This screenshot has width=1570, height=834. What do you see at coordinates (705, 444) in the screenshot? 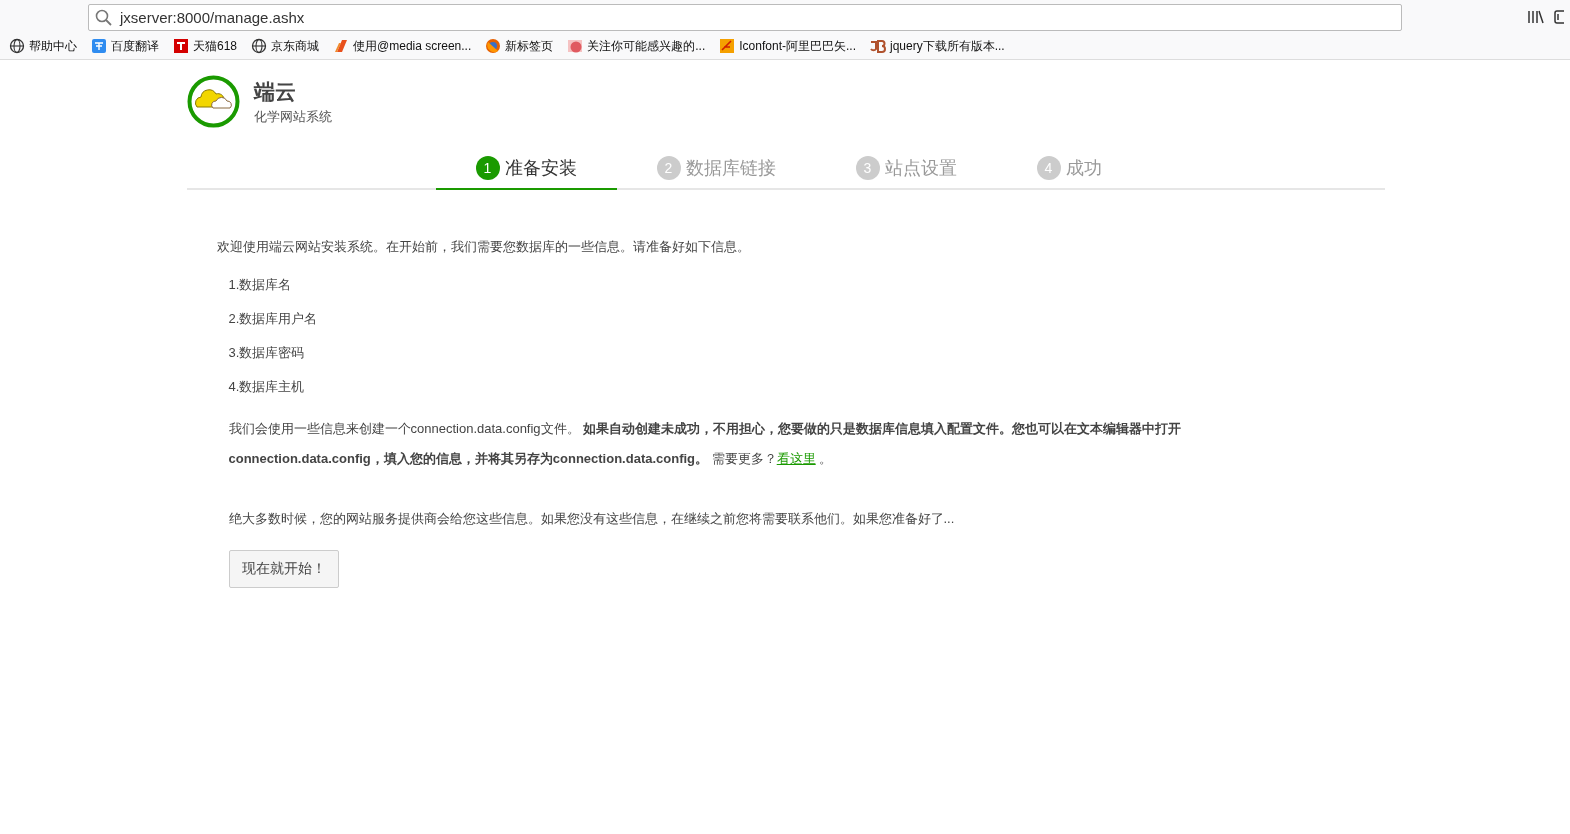
I see `config-note: 我们会使用一些信息来创建一个connection.data.config文件。 如果自动创建未成功，不用担心，您要做的只是数据库信息填入配置文件。您也可以在文本编辑器中打开connection.data.config，填入您的信息，并将其另存为connection.data.config。 需要更多？看这里 。` at bounding box center [705, 444].